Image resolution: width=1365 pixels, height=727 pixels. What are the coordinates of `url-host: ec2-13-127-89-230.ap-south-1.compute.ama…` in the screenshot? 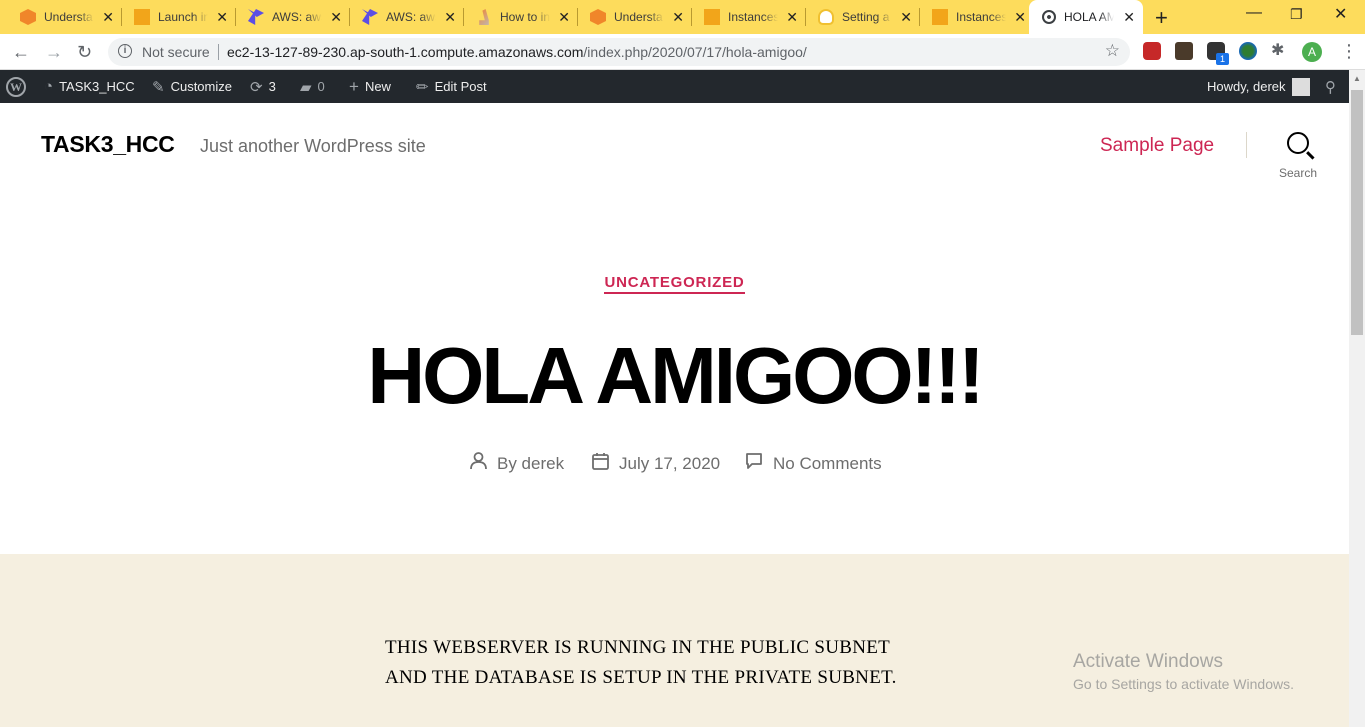 It's located at (405, 52).